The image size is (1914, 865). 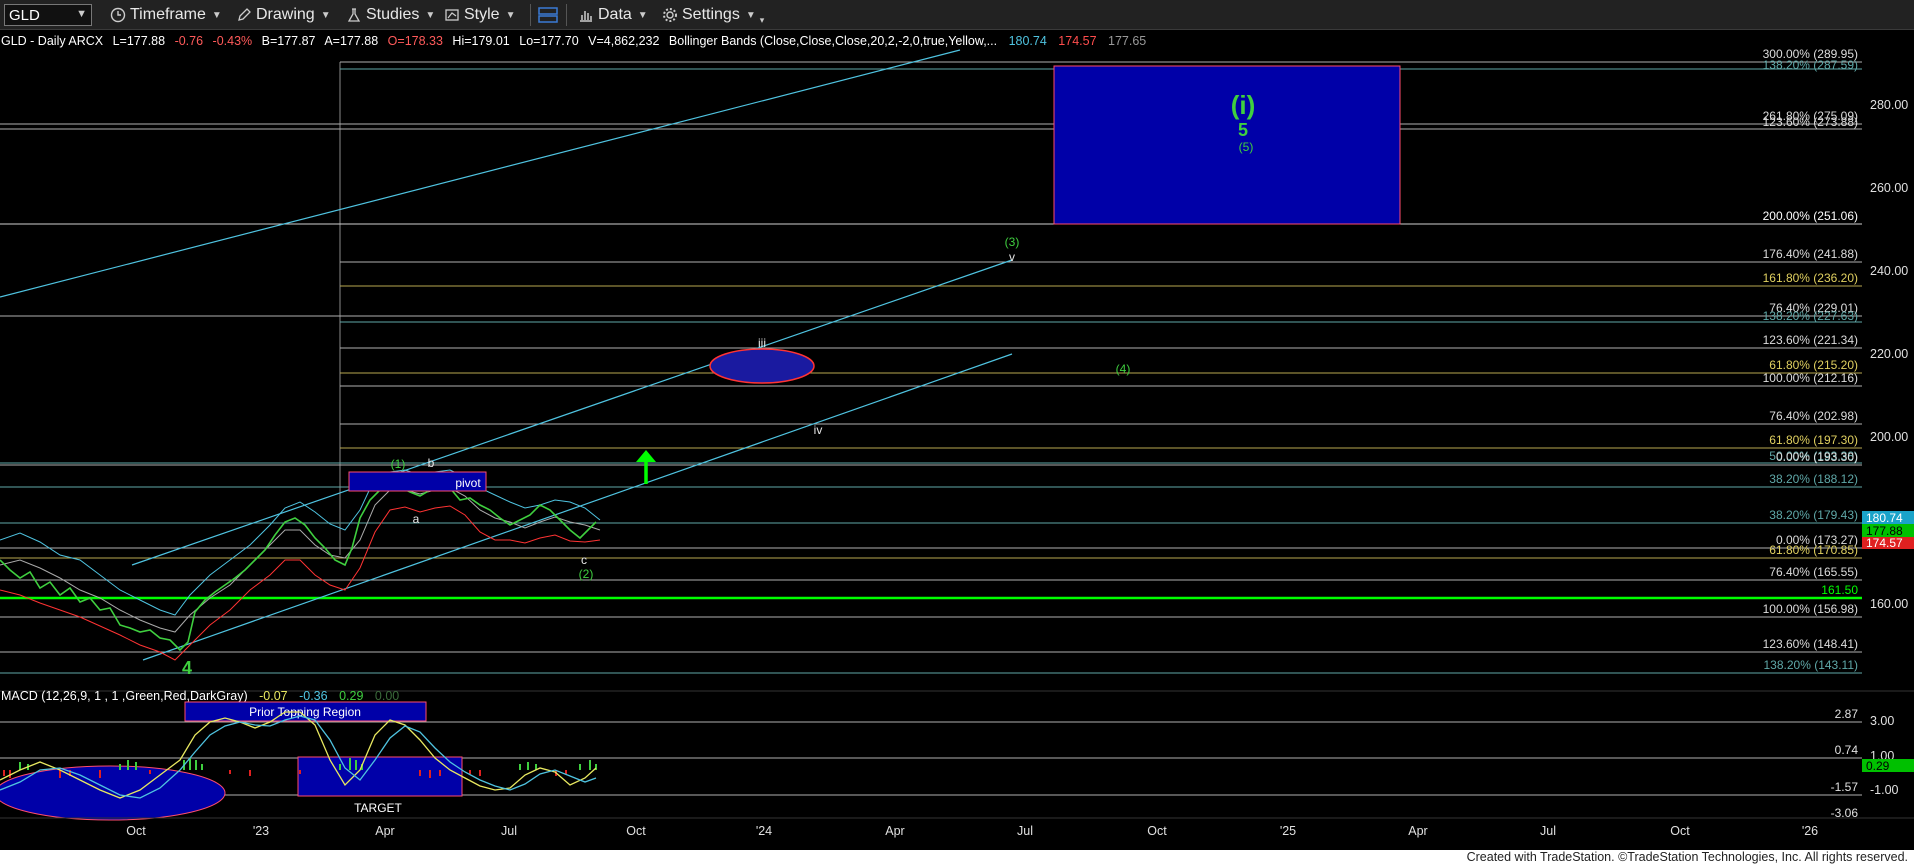 I want to click on fib-label: 138.20% (227.63), so click(x=1810, y=316).